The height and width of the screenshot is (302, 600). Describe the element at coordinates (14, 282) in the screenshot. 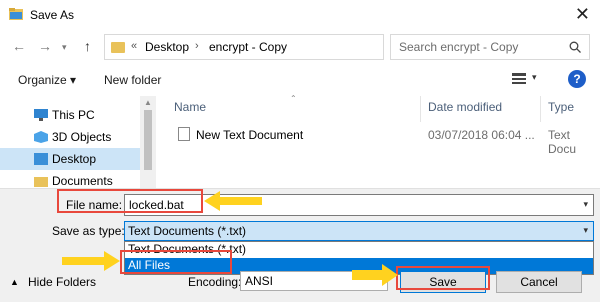

I see `chevron-up-icon: ▲` at that location.